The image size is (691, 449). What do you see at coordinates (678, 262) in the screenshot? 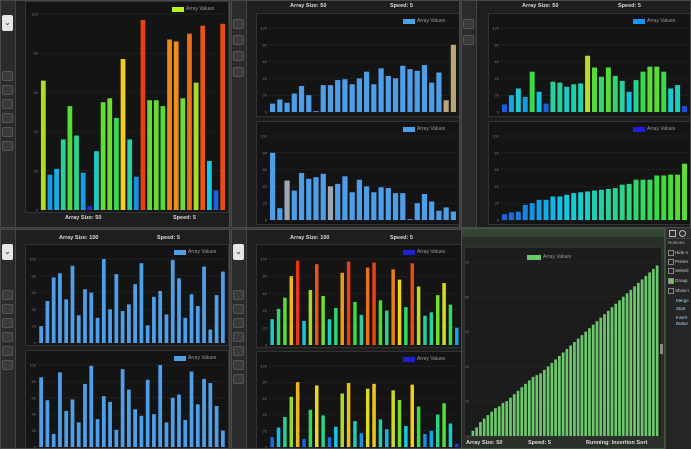
I see `option-preserve: Preser` at bounding box center [678, 262].